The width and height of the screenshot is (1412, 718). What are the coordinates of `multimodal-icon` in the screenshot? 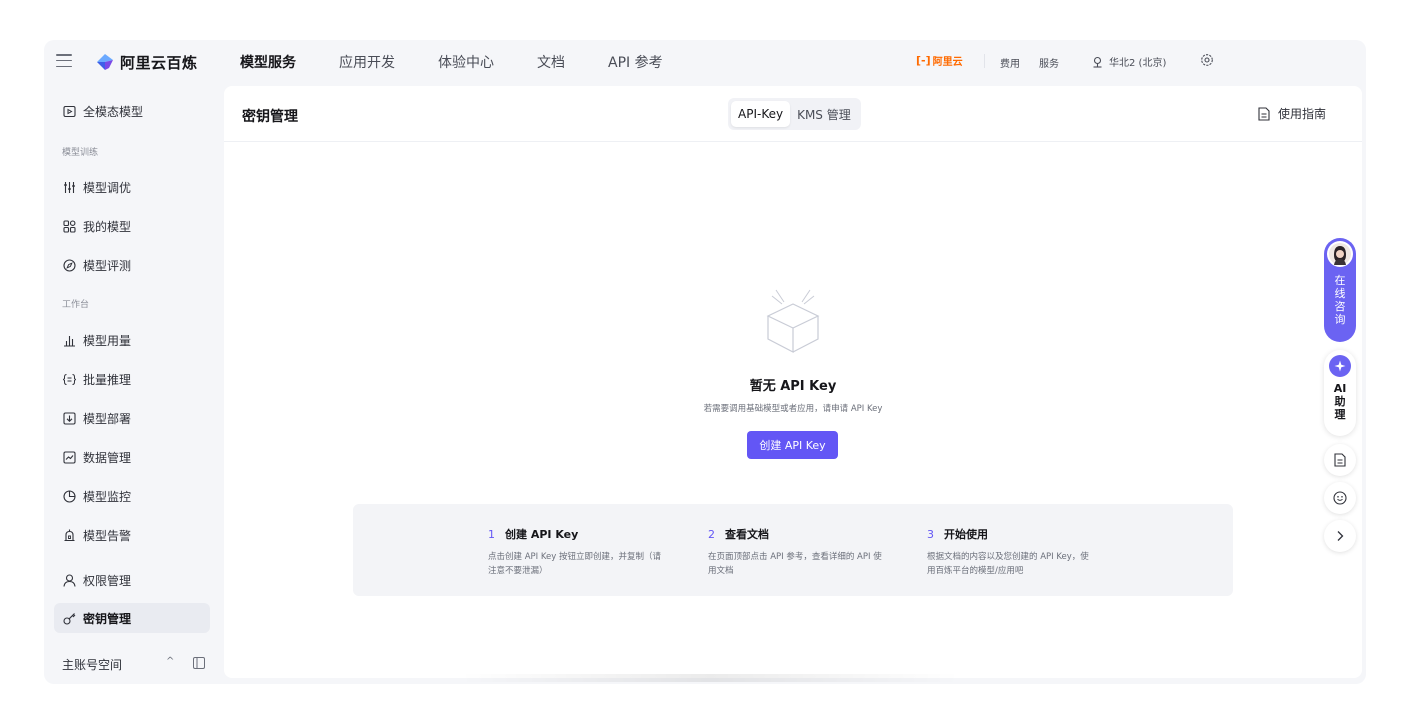 It's located at (69, 111).